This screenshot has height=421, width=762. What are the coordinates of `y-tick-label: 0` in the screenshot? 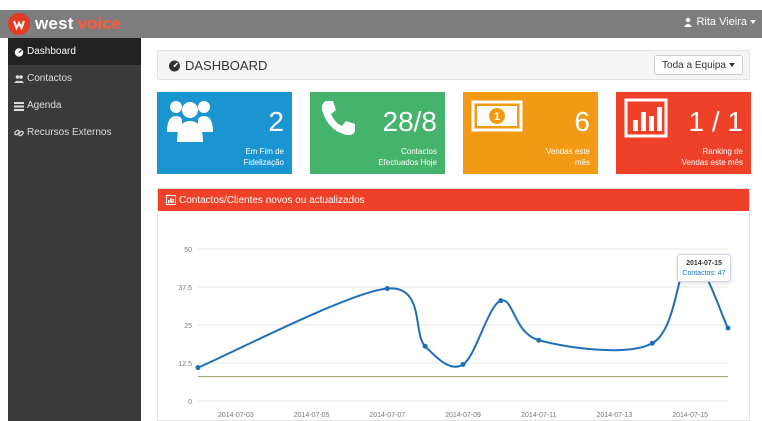 It's located at (190, 402).